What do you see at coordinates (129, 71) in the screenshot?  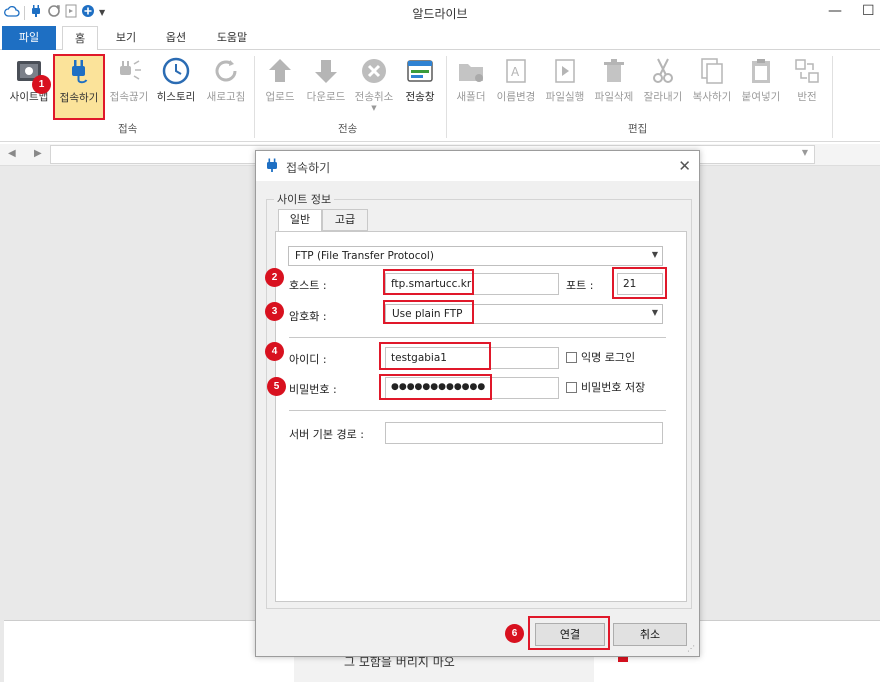 I see `unplug-icon` at bounding box center [129, 71].